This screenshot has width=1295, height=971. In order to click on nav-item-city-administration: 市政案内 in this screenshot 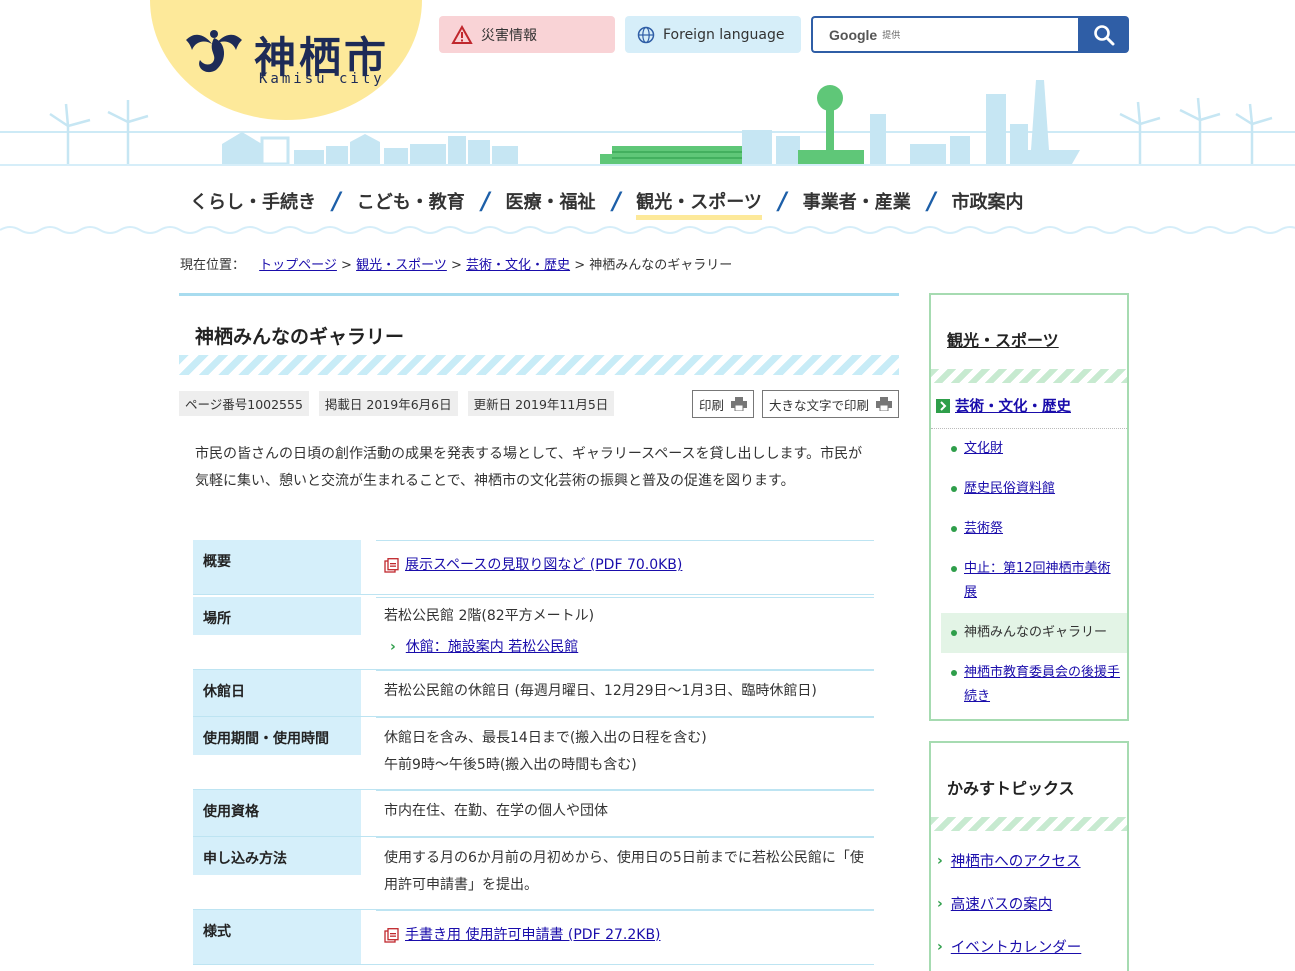, I will do `click(987, 201)`.